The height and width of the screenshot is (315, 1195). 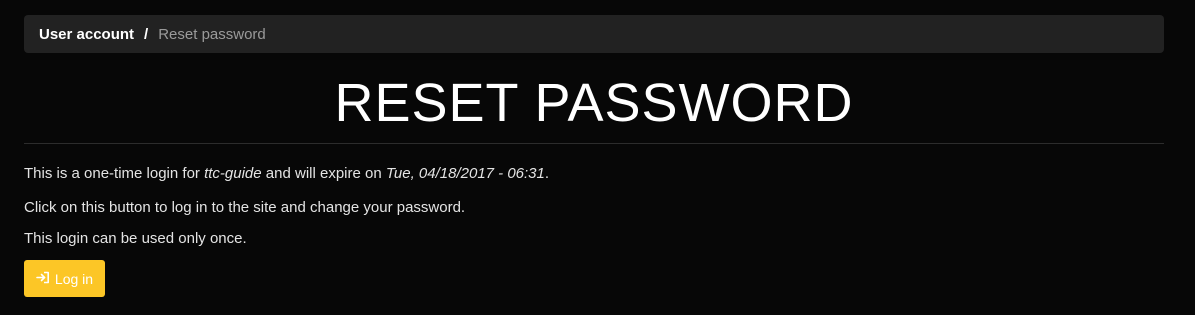 I want to click on sign-in-icon, so click(x=45, y=279).